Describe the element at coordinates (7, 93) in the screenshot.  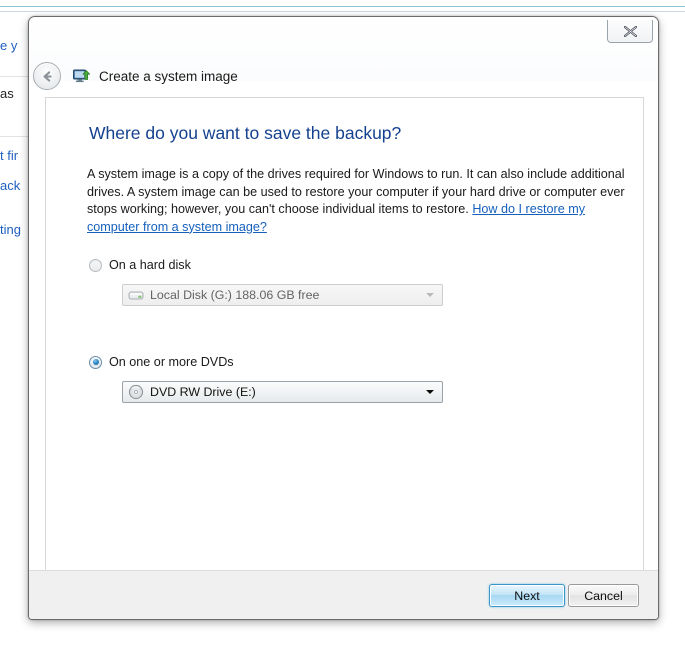
I see `background-text-fragment: as` at that location.